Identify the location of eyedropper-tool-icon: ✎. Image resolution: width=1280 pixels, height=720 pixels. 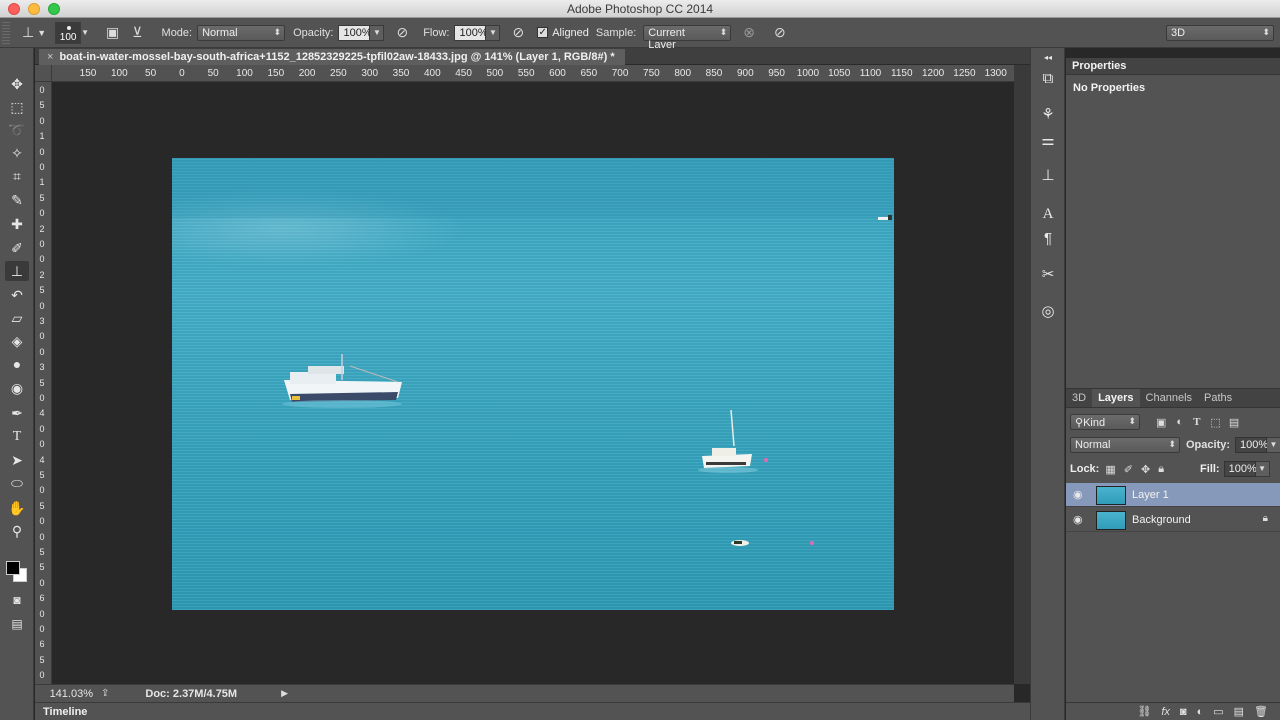
(17, 200).